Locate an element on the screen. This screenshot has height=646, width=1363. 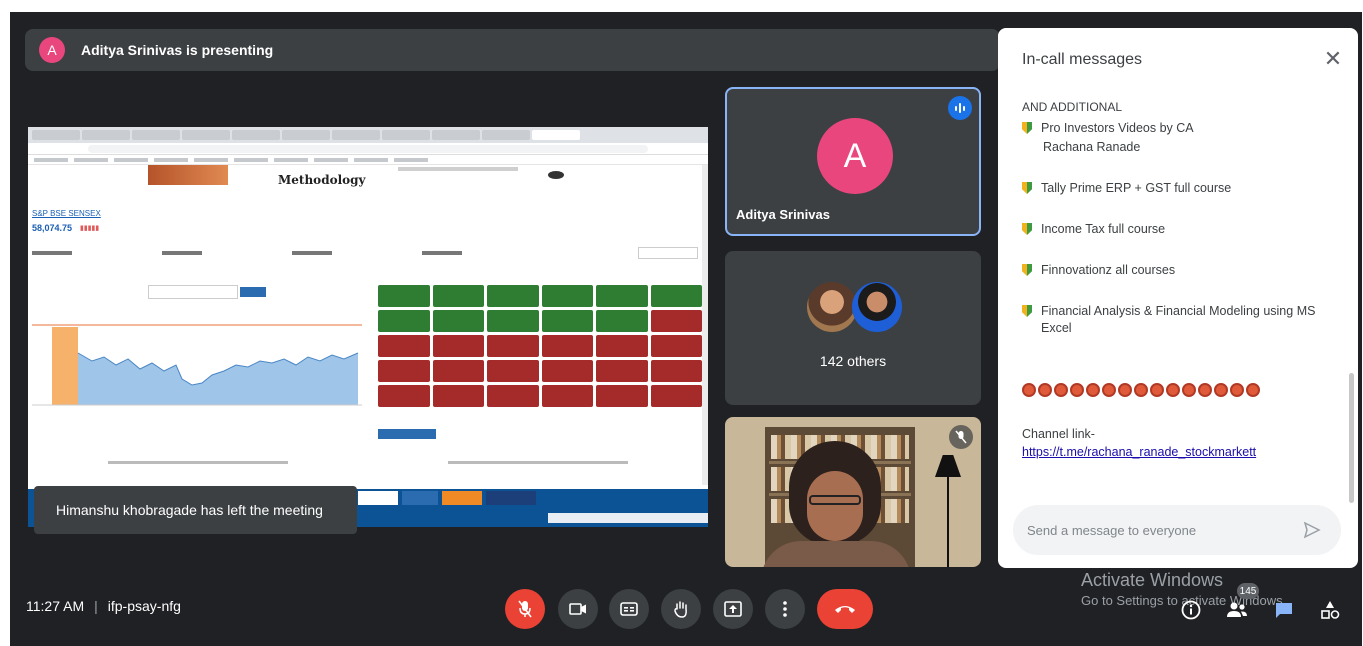
index-title: S&P BSE SENSEX is located at coordinates (66, 213).